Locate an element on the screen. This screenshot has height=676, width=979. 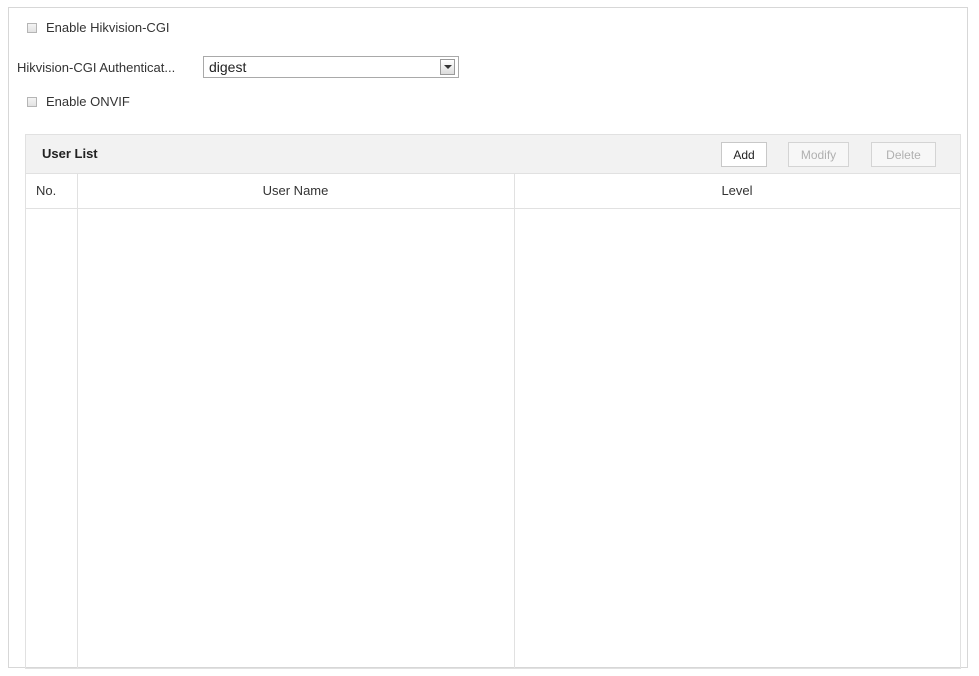
user-list-column-headers: No. User Name Level is located at coordinates (493, 191).